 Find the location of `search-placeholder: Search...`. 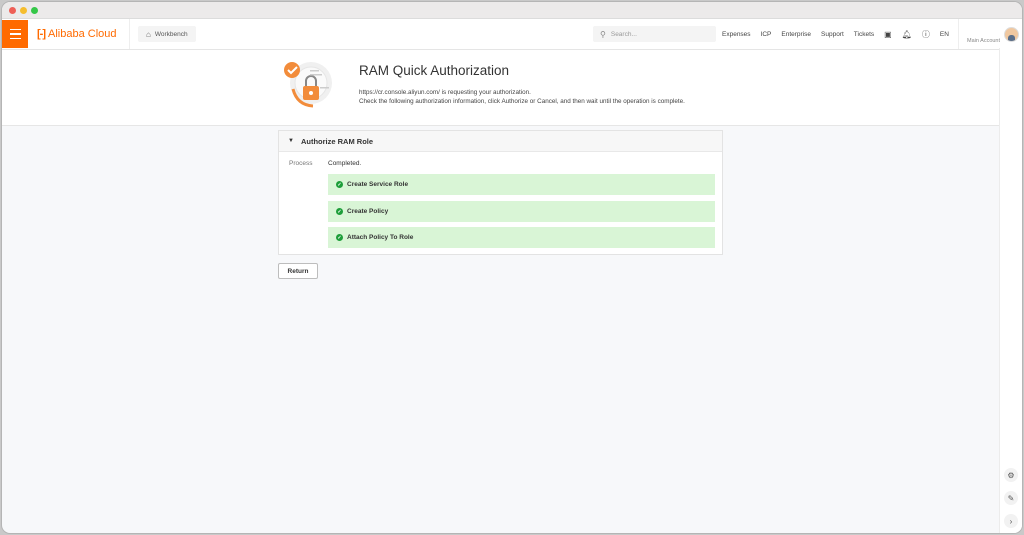

search-placeholder: Search... is located at coordinates (623, 34).